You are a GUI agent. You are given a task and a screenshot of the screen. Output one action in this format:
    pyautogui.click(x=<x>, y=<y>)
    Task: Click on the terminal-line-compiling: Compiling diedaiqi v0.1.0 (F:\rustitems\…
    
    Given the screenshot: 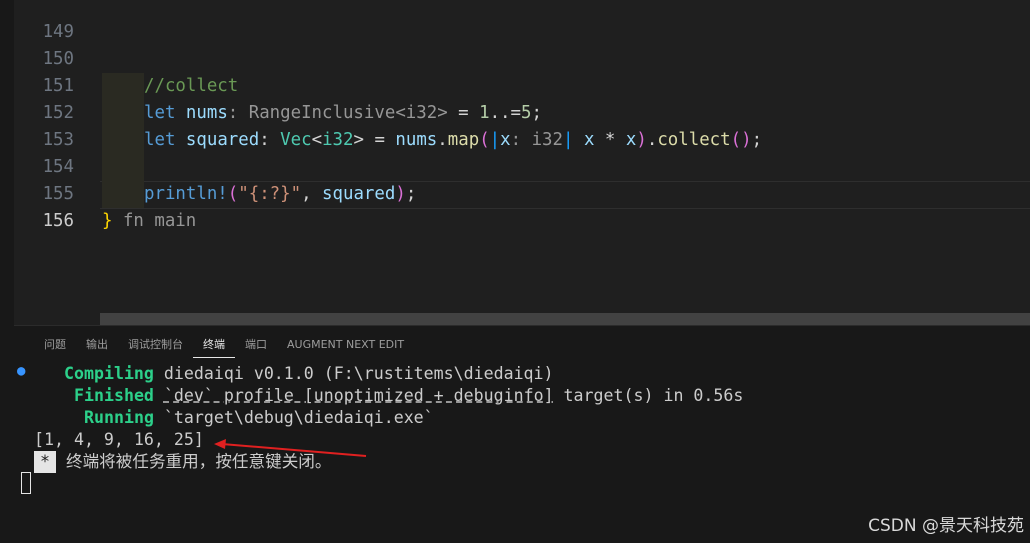 What is the action you would take?
    pyautogui.click(x=309, y=374)
    